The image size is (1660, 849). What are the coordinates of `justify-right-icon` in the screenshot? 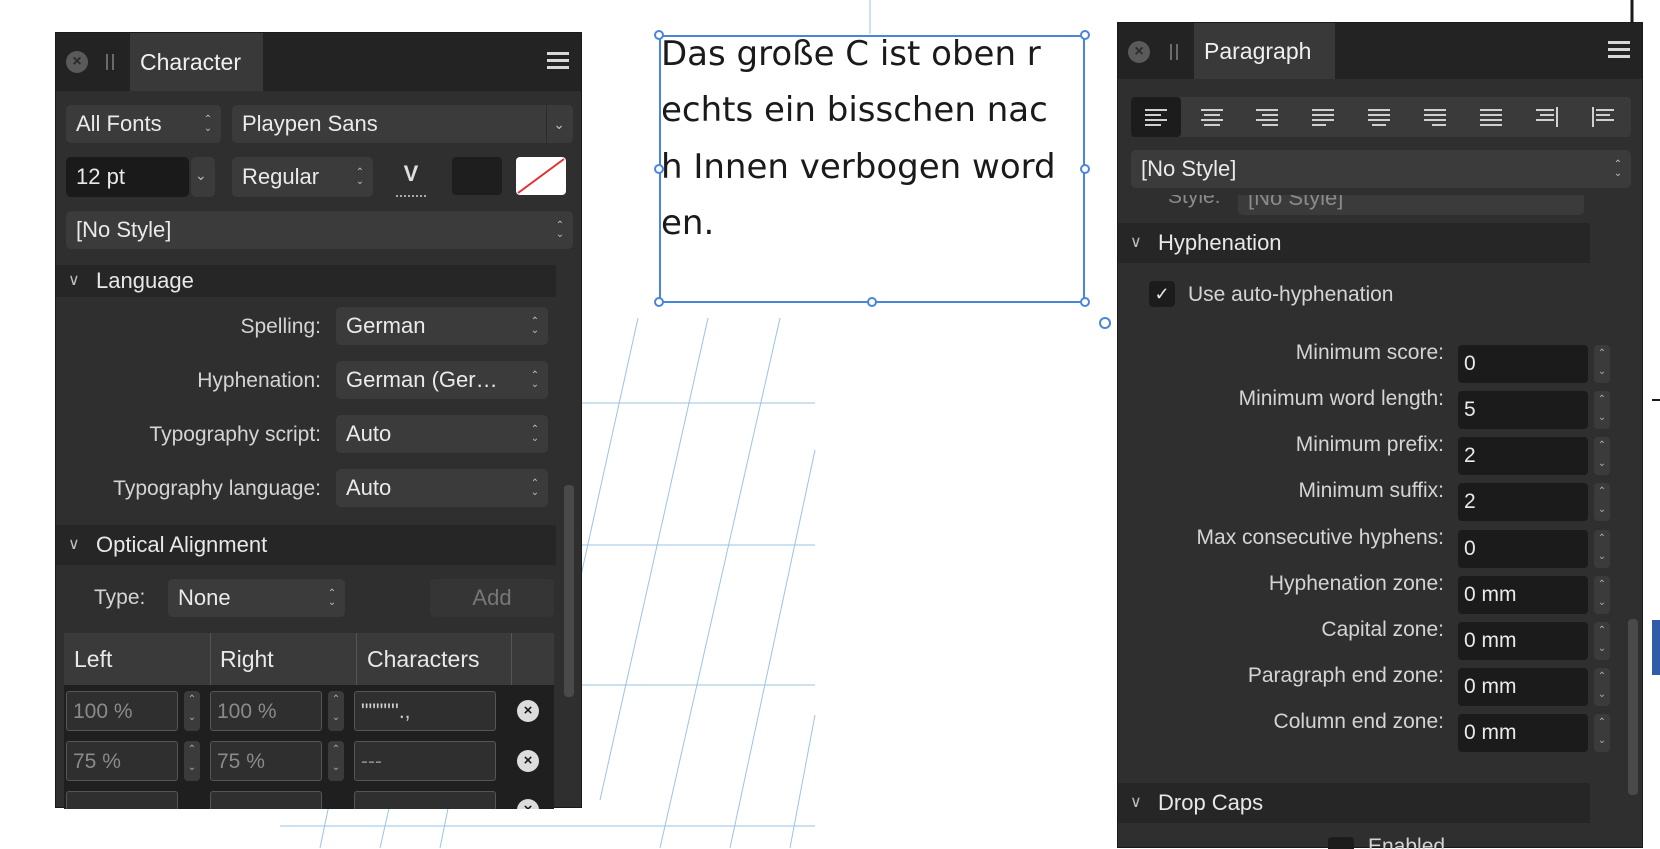 It's located at (1435, 117).